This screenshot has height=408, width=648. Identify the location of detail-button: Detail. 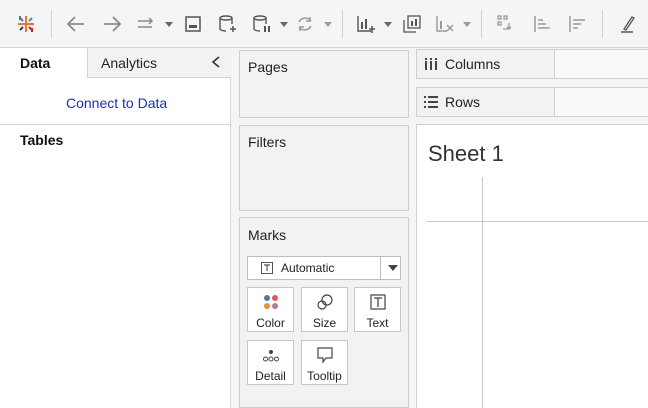
(270, 362).